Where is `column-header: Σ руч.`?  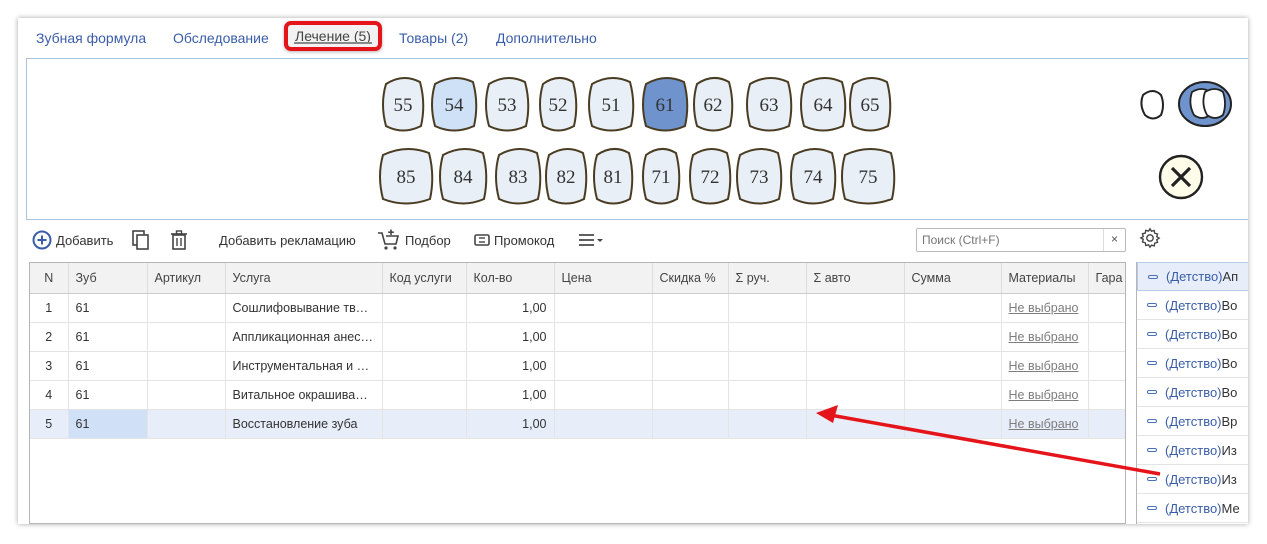 column-header: Σ руч. is located at coordinates (767, 278).